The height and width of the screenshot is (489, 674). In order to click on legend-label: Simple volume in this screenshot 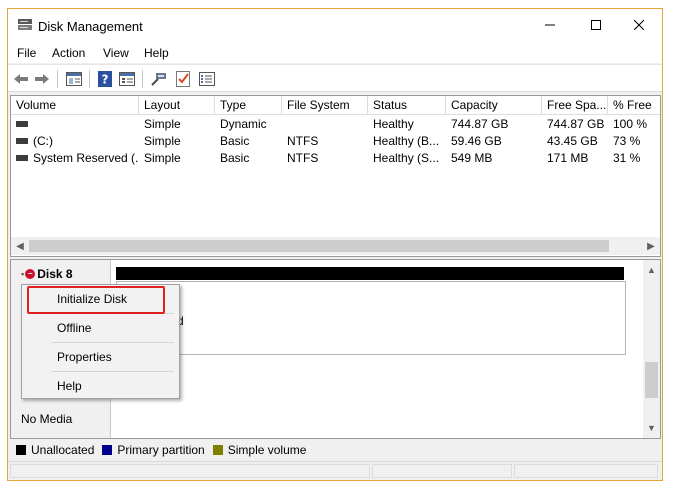, I will do `click(267, 450)`.